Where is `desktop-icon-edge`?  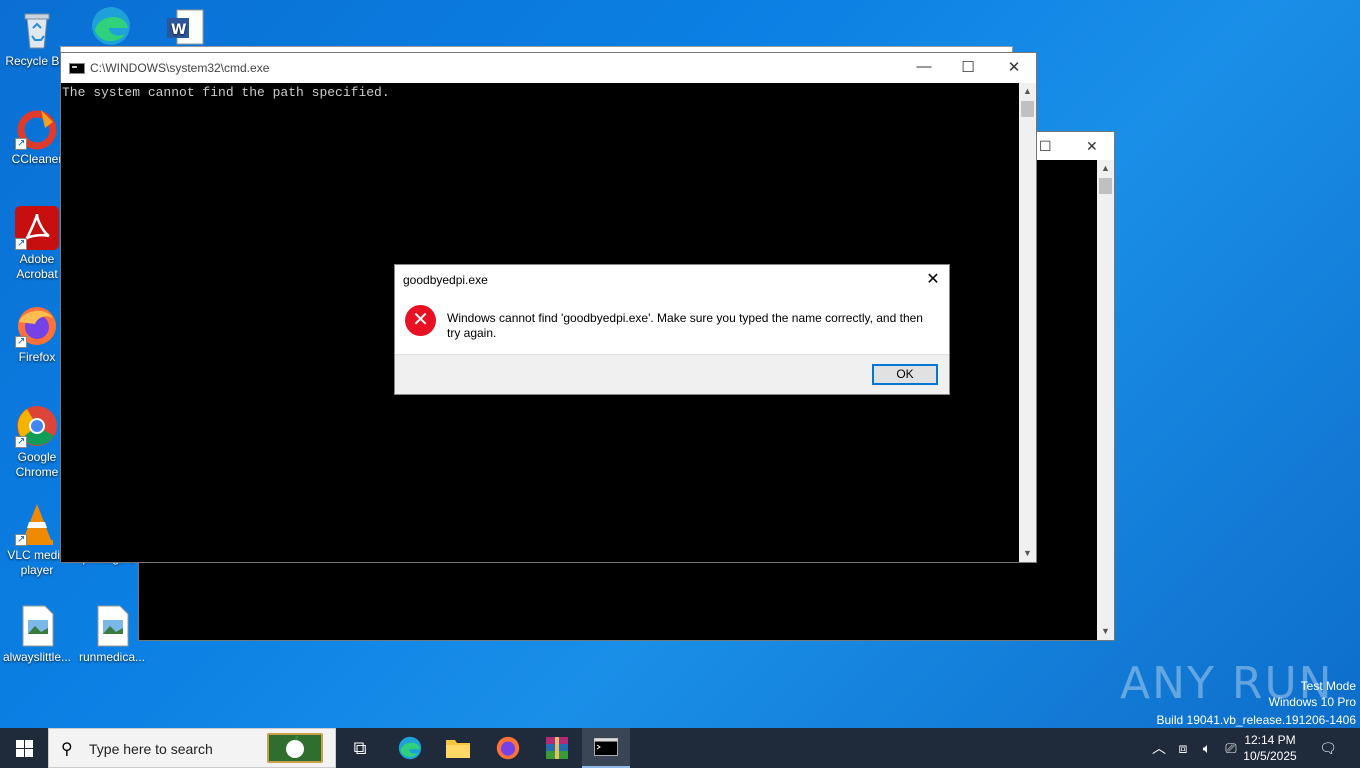 desktop-icon-edge is located at coordinates (111, 27).